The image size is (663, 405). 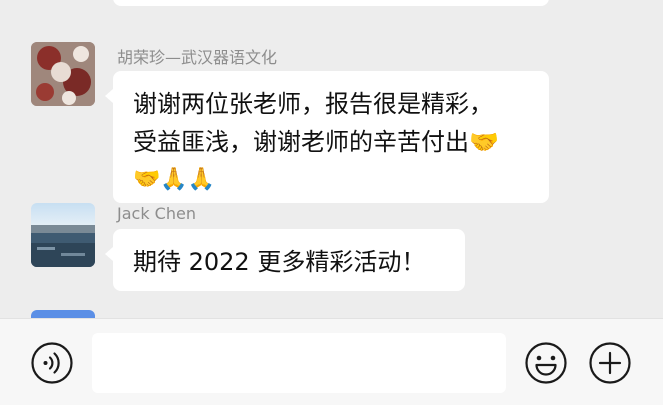 What do you see at coordinates (313, 104) in the screenshot?
I see `message-text: 谢谢两位张老师，报告很是精彩，` at bounding box center [313, 104].